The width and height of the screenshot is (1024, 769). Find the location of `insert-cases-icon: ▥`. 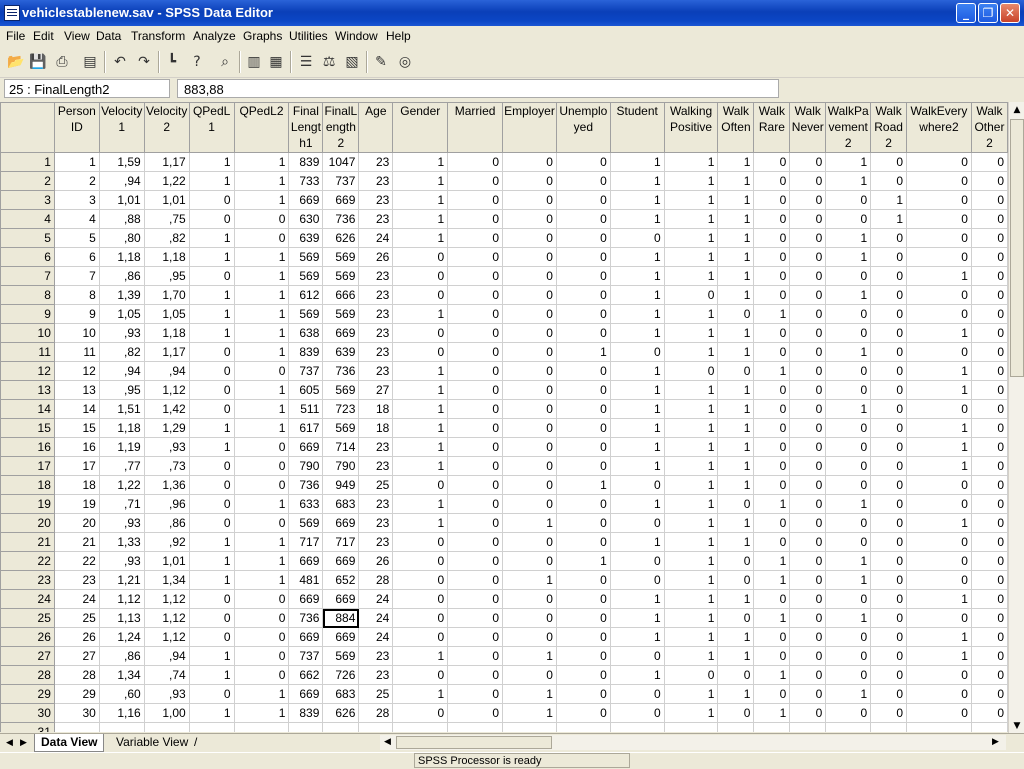

insert-cases-icon: ▥ is located at coordinates (254, 62).